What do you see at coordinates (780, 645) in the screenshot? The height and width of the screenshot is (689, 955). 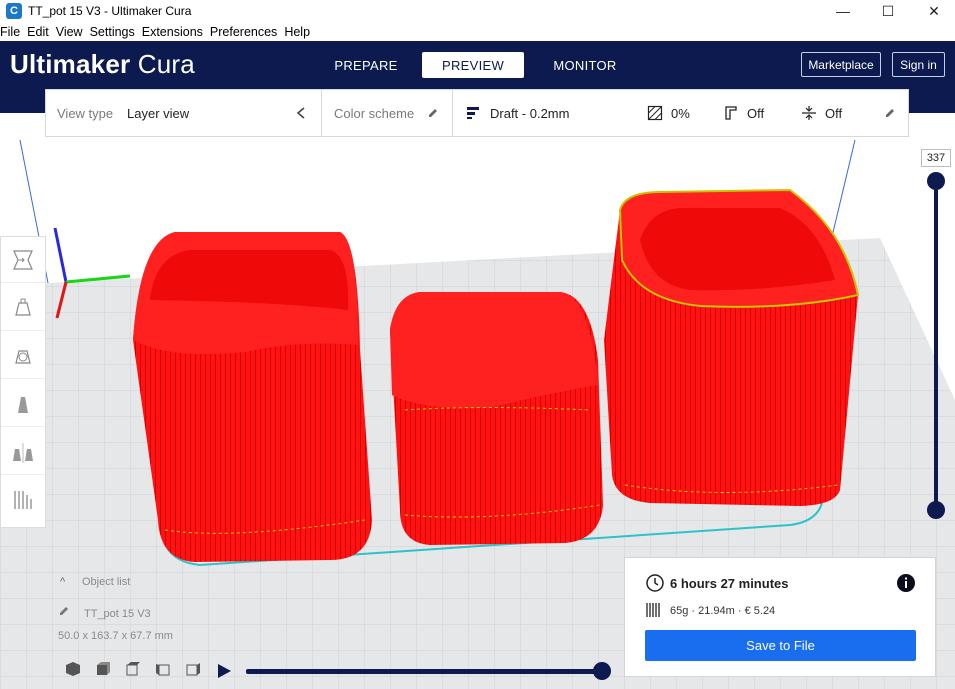 I see `save-to-file-button: Save to File` at bounding box center [780, 645].